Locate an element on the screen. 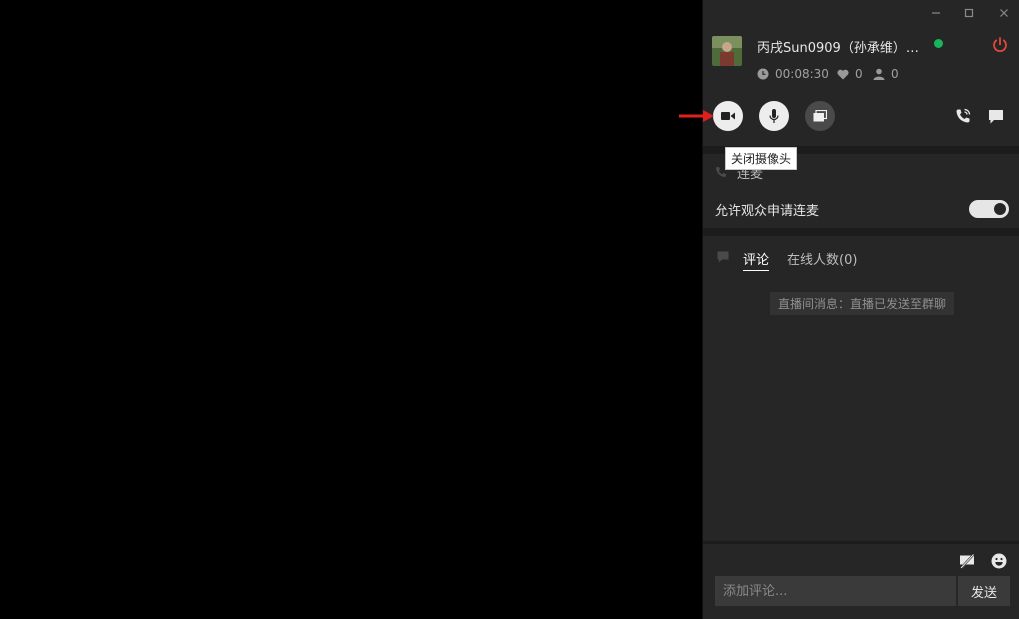  chat-bubble-icon is located at coordinates (996, 116).